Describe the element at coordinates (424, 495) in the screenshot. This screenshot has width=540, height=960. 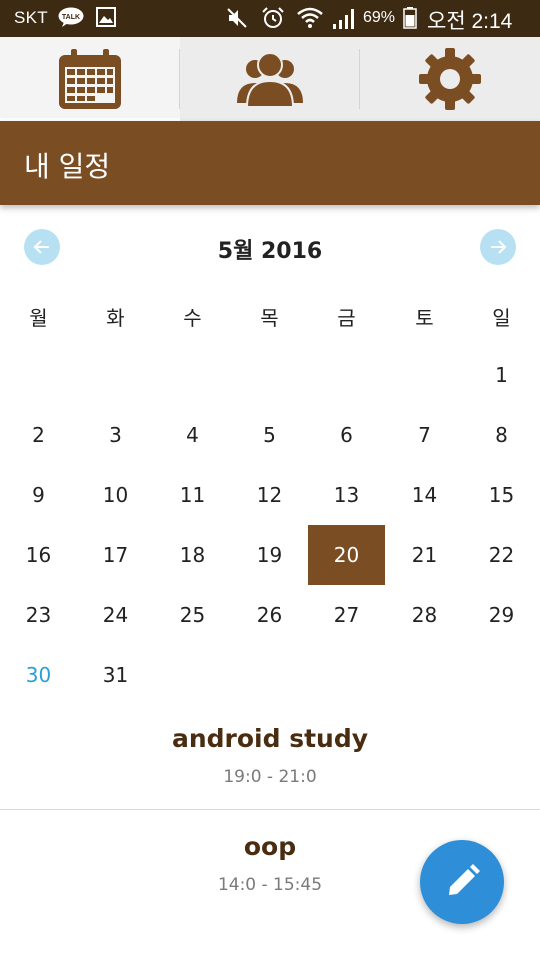
I see `calendar-day: 14` at that location.